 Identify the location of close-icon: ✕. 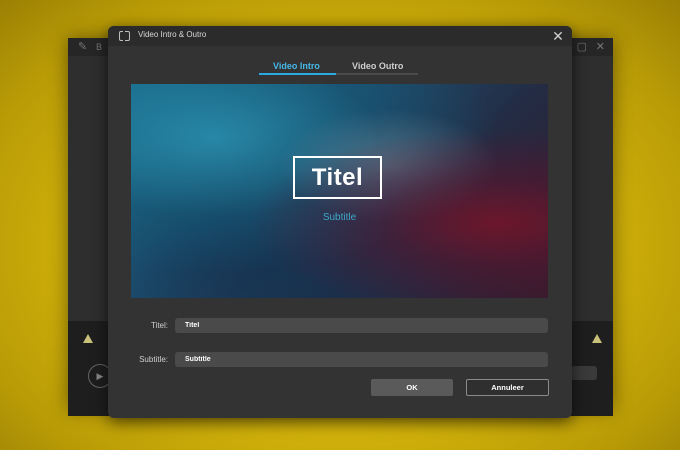
(558, 36).